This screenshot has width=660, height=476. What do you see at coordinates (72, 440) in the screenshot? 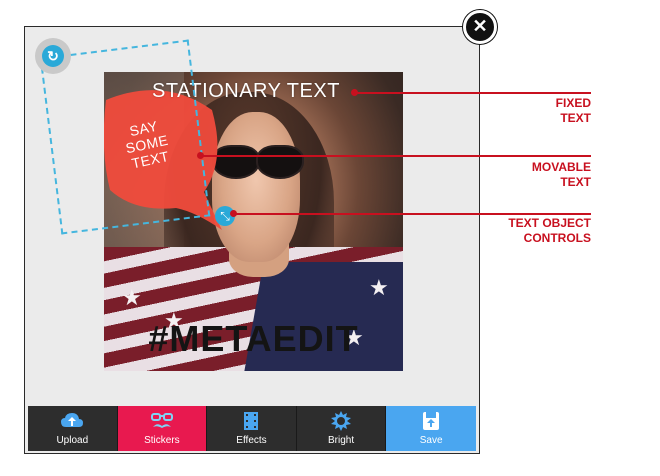
I see `upload-label: Upload` at bounding box center [72, 440].